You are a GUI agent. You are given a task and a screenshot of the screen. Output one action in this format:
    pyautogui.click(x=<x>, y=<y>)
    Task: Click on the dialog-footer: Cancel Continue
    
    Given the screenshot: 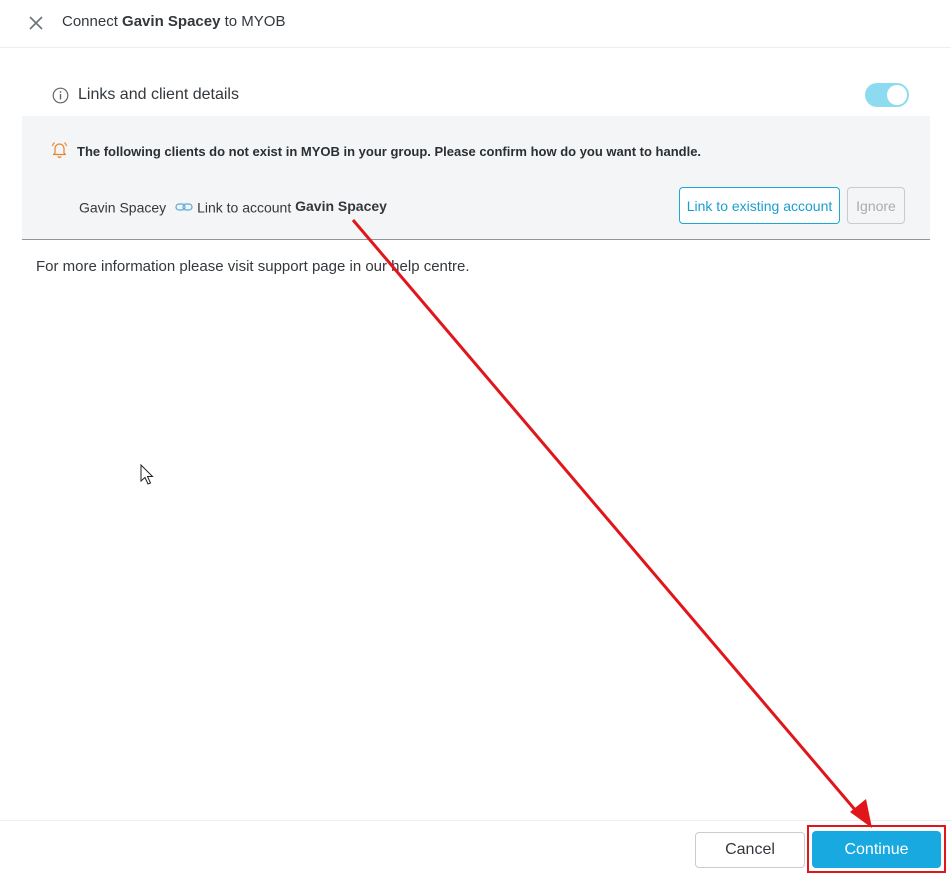 What is the action you would take?
    pyautogui.click(x=475, y=847)
    